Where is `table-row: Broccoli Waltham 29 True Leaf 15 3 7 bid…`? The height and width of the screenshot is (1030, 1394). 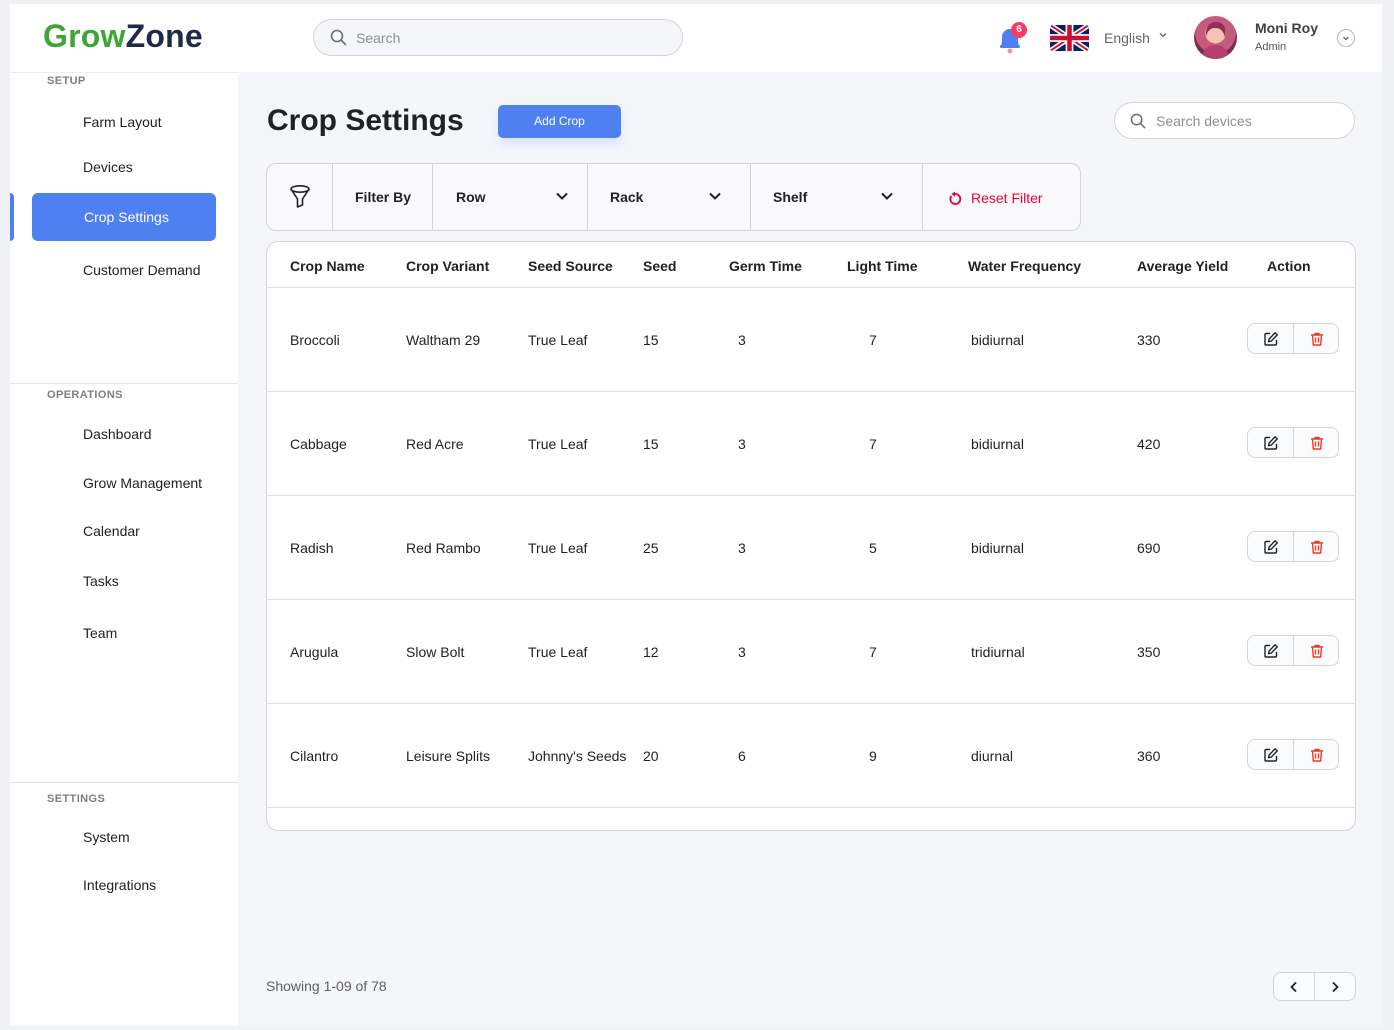
table-row: Broccoli Waltham 29 True Leaf 15 3 7 bid… is located at coordinates (811, 340).